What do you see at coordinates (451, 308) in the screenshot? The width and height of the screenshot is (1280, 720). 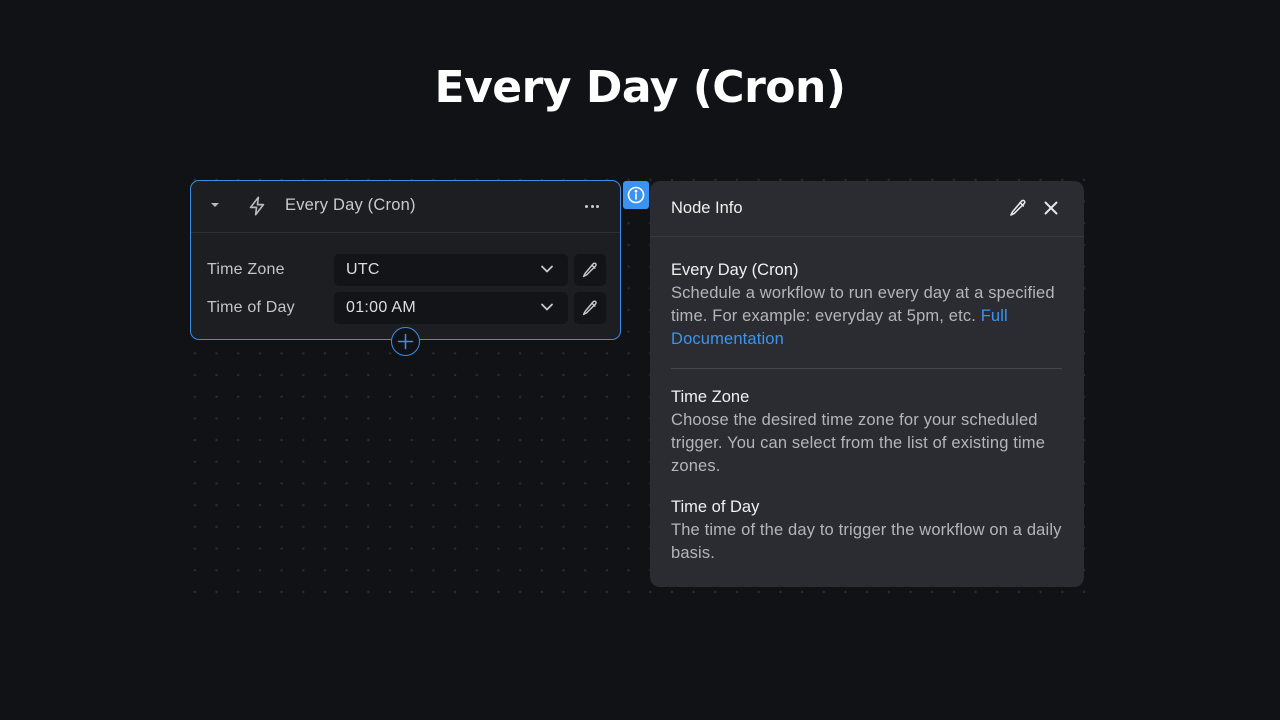 I see `time-of-day-select: 01:00 AM` at bounding box center [451, 308].